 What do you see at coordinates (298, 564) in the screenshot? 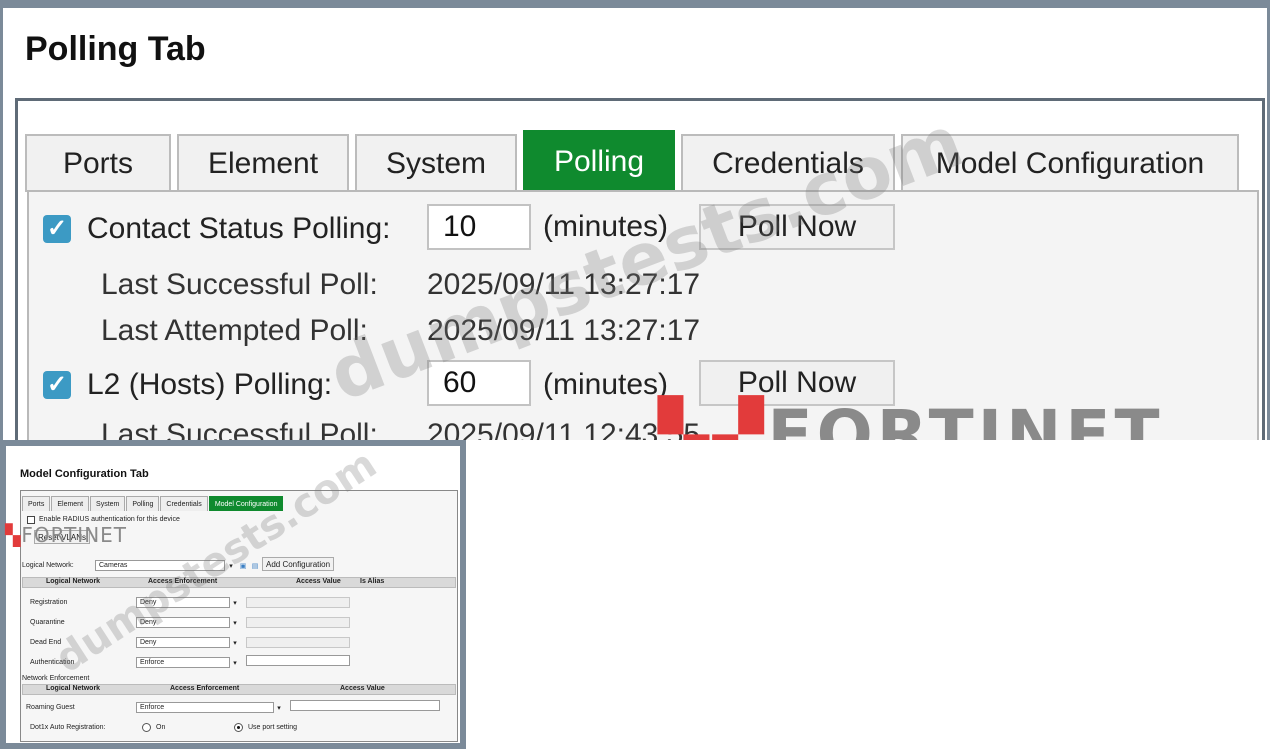
I see `add-configuration-button: Add Configuration` at bounding box center [298, 564].